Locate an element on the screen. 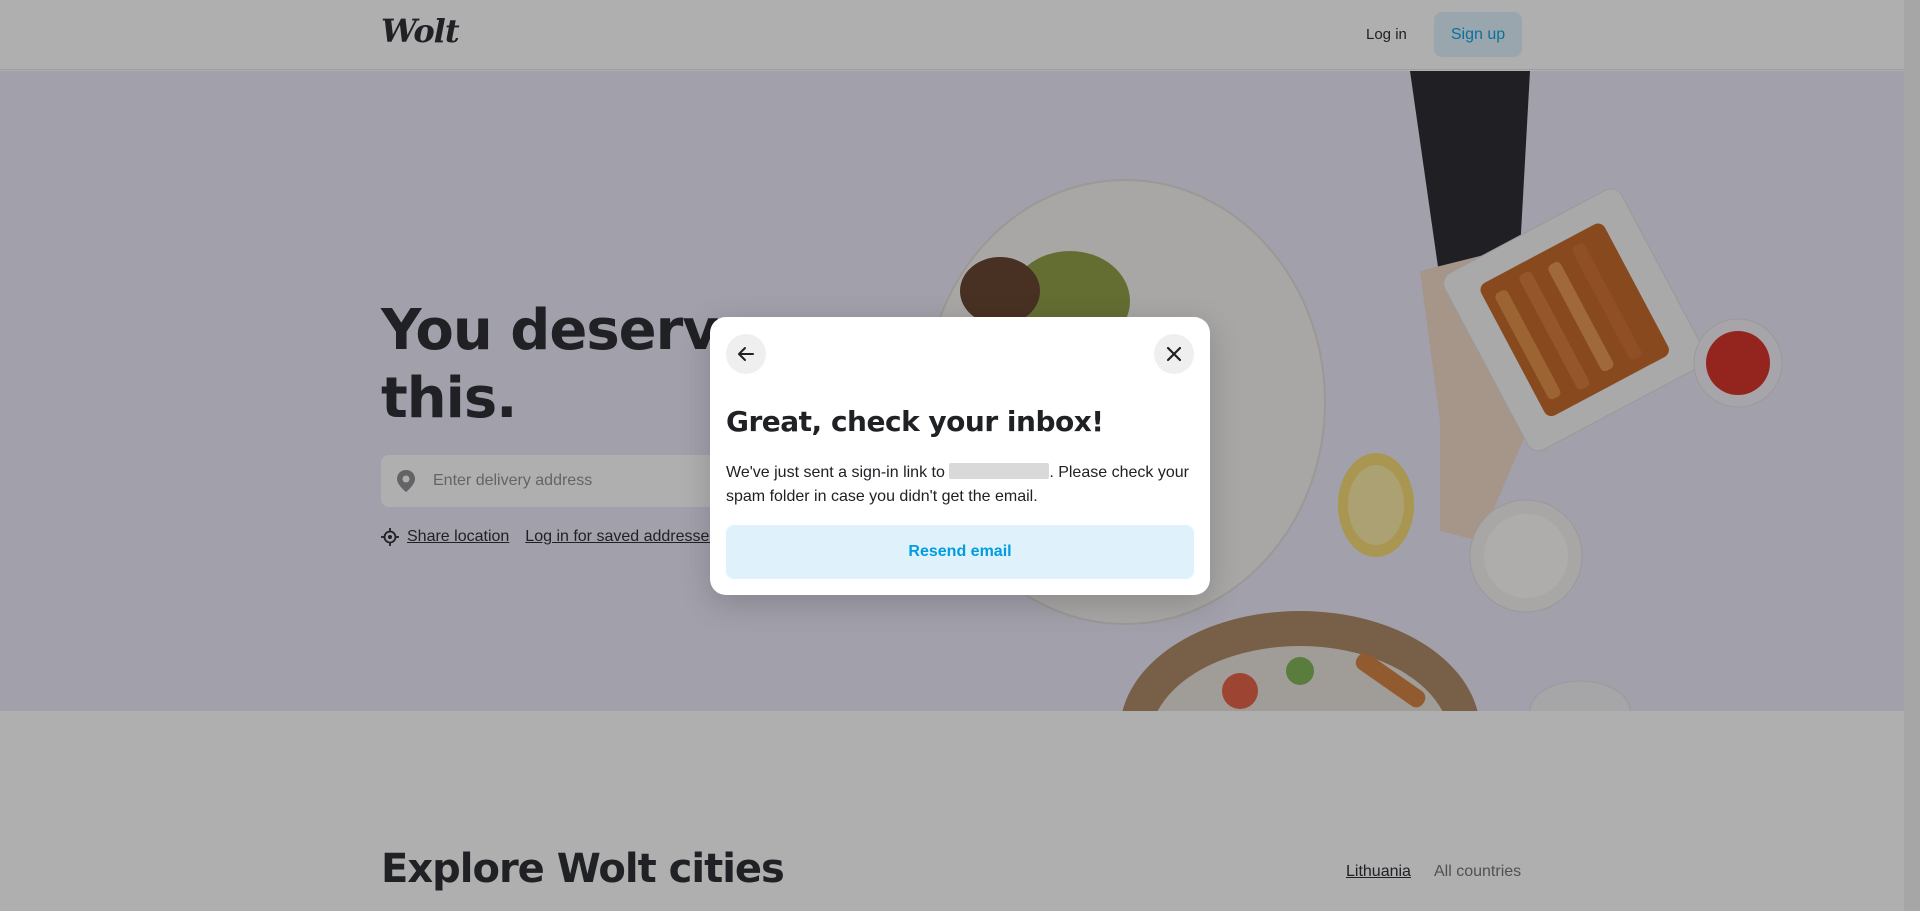 The width and height of the screenshot is (1920, 911). close-icon is located at coordinates (1174, 354).